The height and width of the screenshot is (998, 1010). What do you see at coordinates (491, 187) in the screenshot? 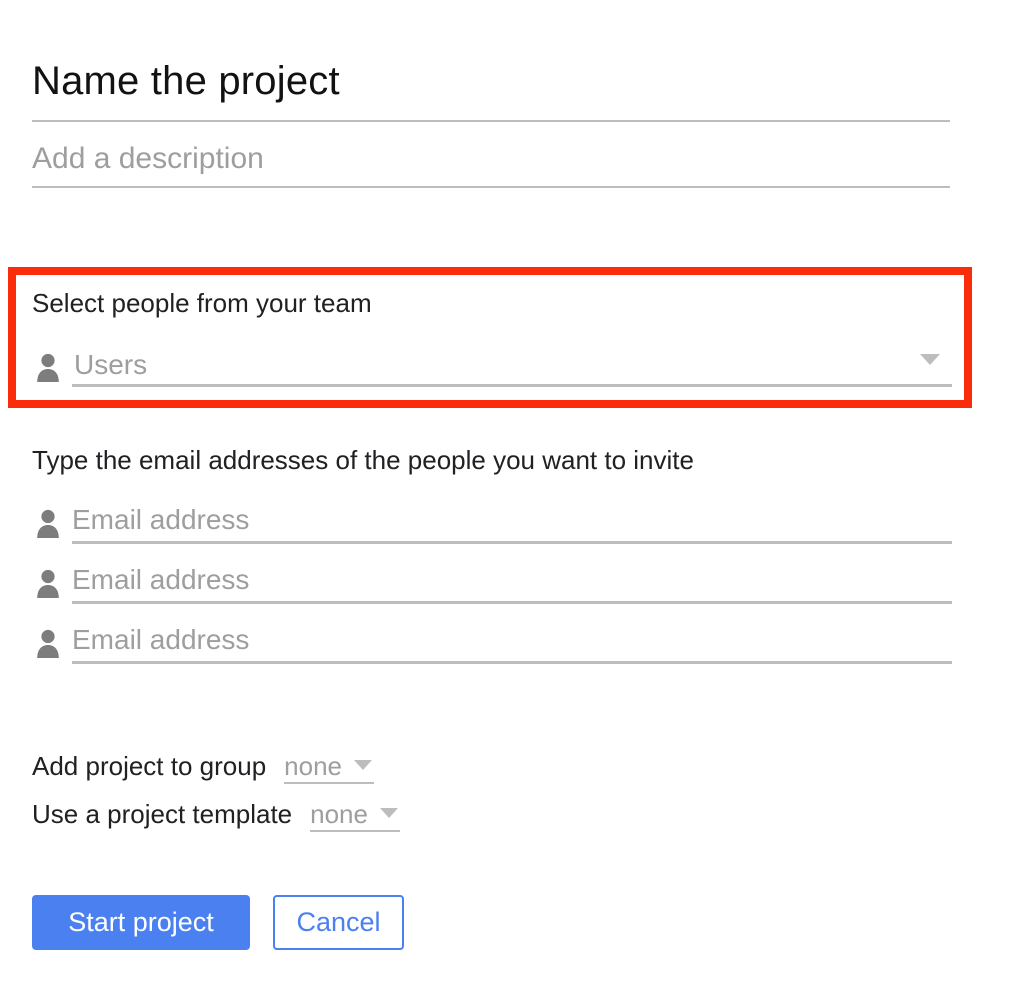
I see `project-description-underline` at bounding box center [491, 187].